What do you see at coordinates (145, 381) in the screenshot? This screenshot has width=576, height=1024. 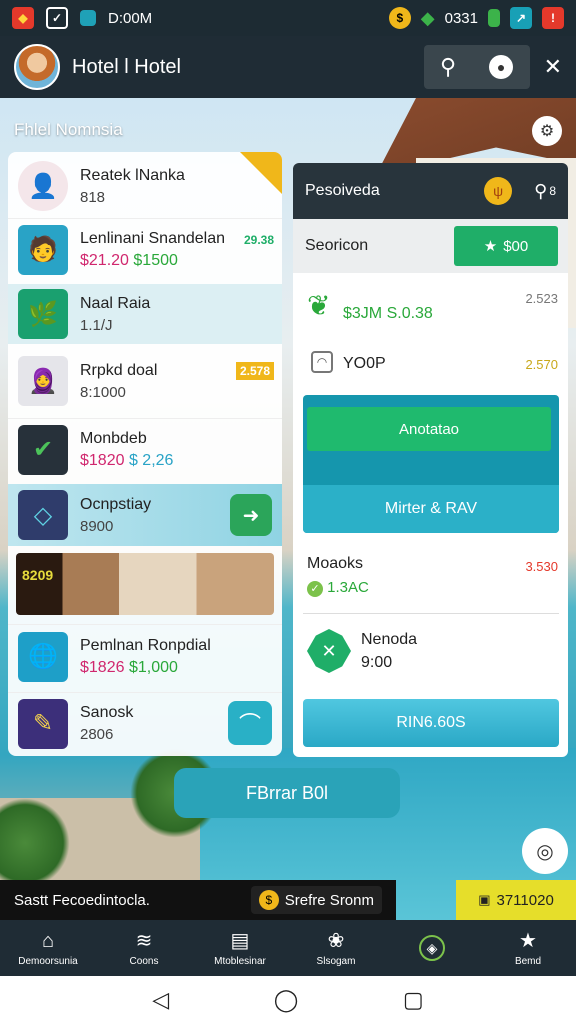 I see `list-item: 🧕 Rrpkd doal 8:1000 2.578` at bounding box center [145, 381].